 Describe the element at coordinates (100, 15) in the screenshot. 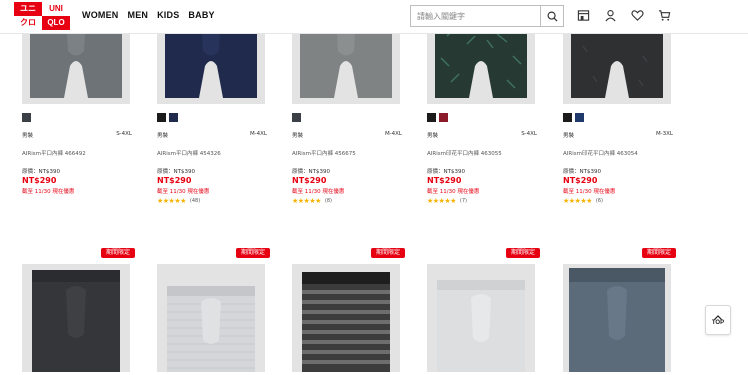

I see `nav-women: WOMEN` at that location.